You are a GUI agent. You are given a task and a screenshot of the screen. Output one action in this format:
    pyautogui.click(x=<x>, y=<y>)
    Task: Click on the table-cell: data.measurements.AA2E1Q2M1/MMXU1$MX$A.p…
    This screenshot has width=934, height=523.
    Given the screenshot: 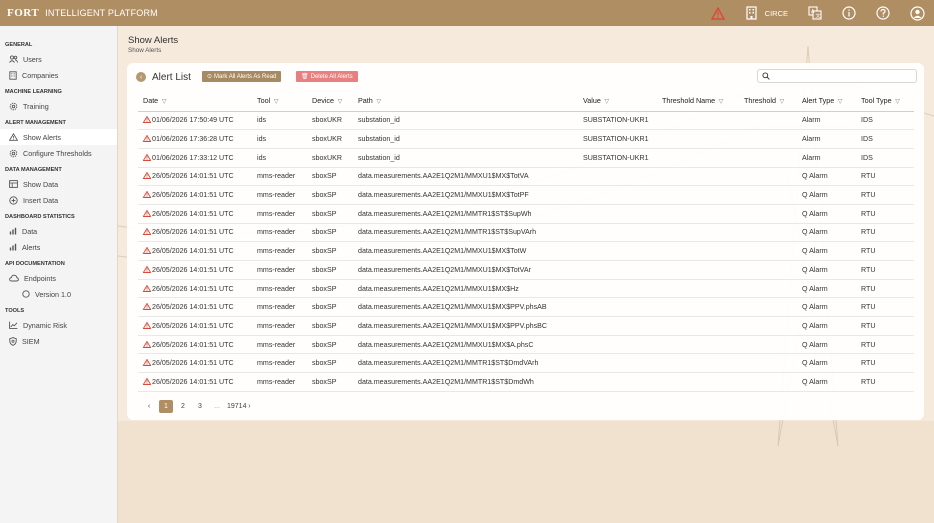 What is the action you would take?
    pyautogui.click(x=465, y=345)
    